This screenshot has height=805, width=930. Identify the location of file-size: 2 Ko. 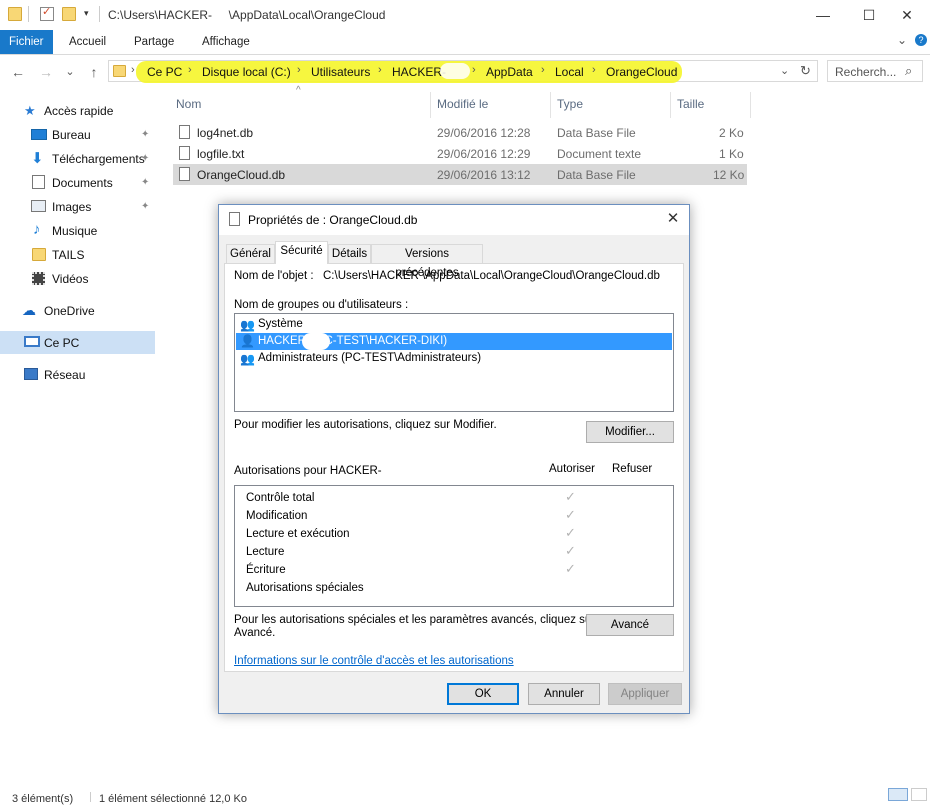
(731, 133).